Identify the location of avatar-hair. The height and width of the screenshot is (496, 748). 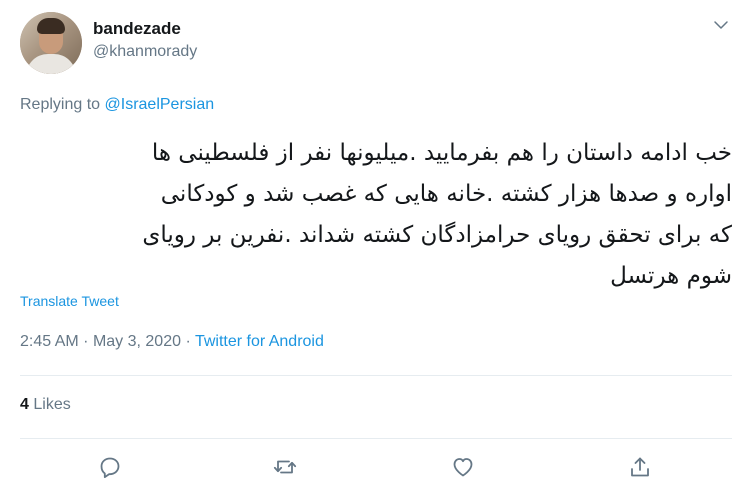
(51, 26).